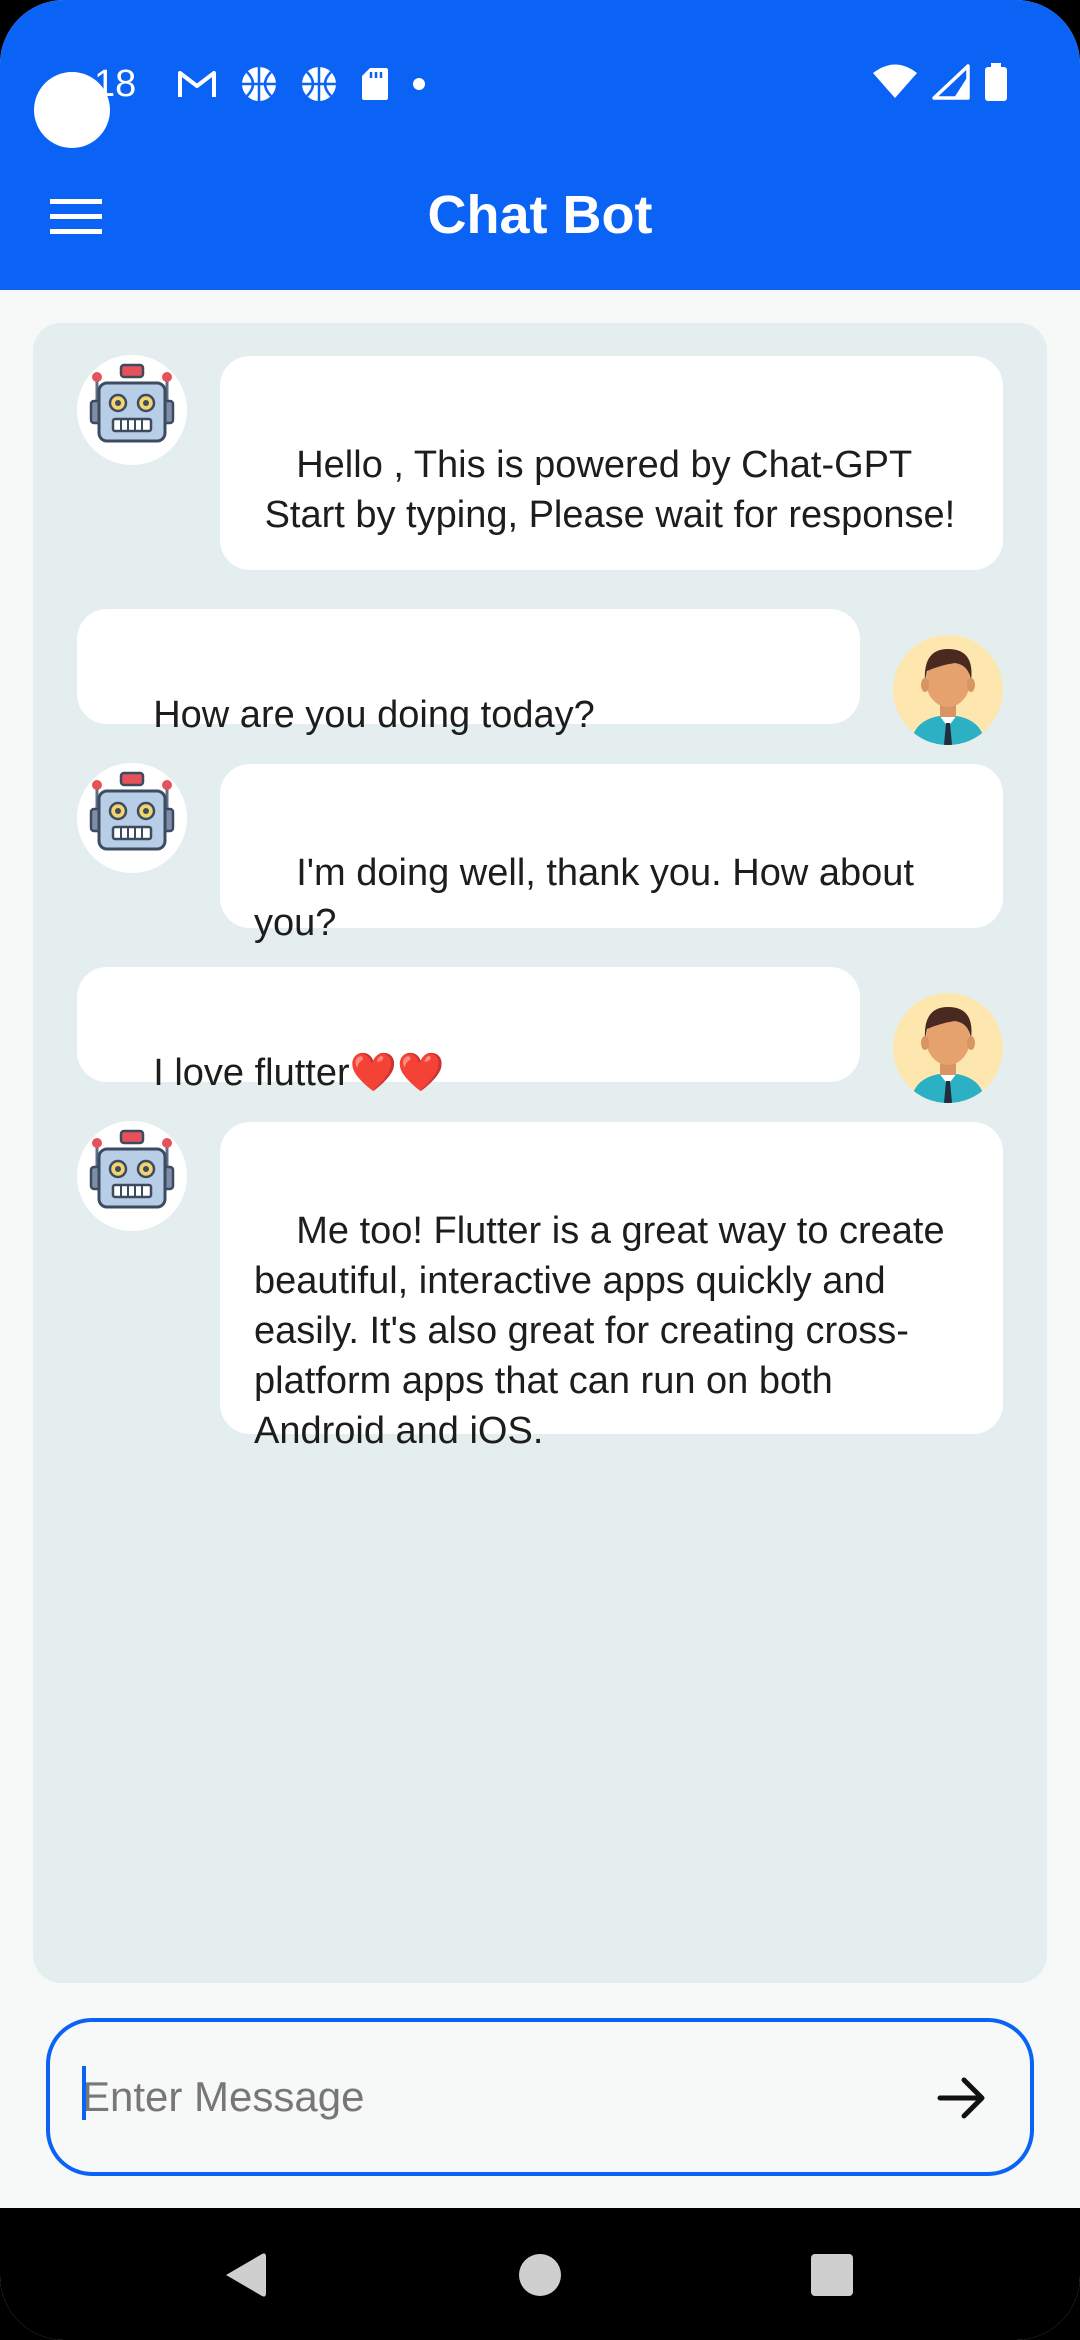  Describe the element at coordinates (540, 94) in the screenshot. I see `status-bar: 18` at that location.